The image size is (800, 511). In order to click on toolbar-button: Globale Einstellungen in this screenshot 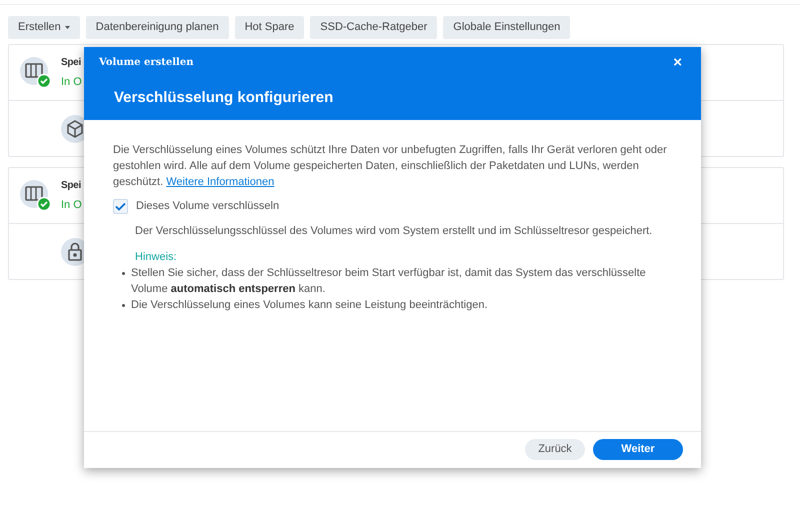, I will do `click(506, 27)`.